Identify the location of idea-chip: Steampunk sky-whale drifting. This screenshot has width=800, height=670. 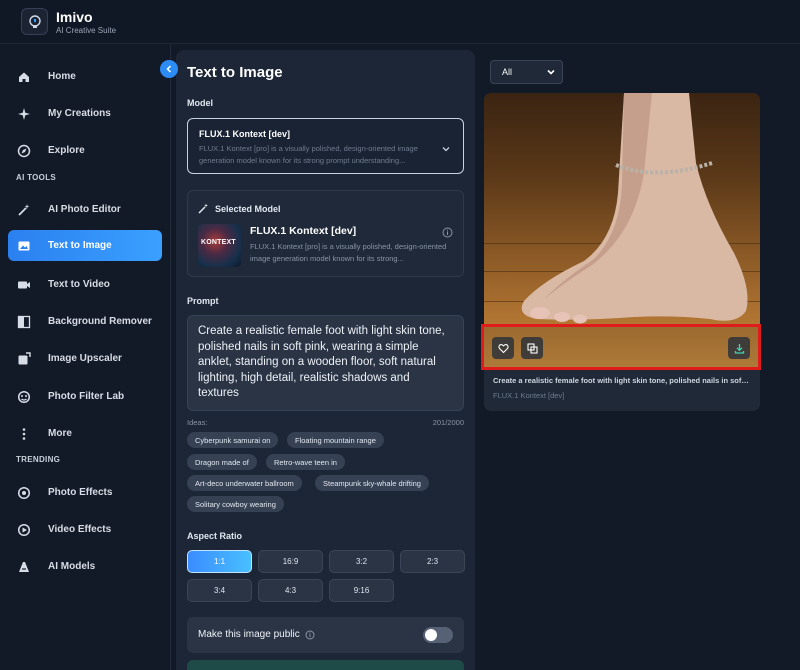
(372, 483).